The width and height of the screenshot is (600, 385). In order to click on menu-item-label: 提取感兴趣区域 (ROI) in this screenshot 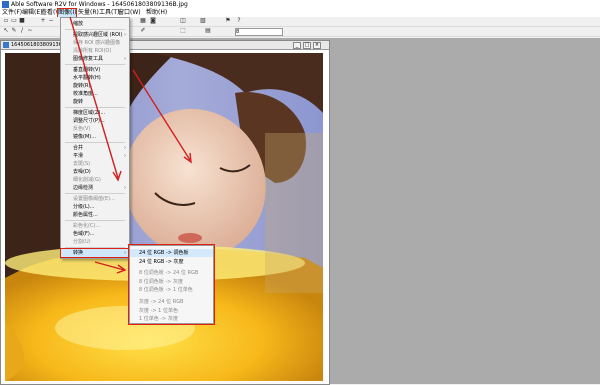, I will do `click(98, 35)`.